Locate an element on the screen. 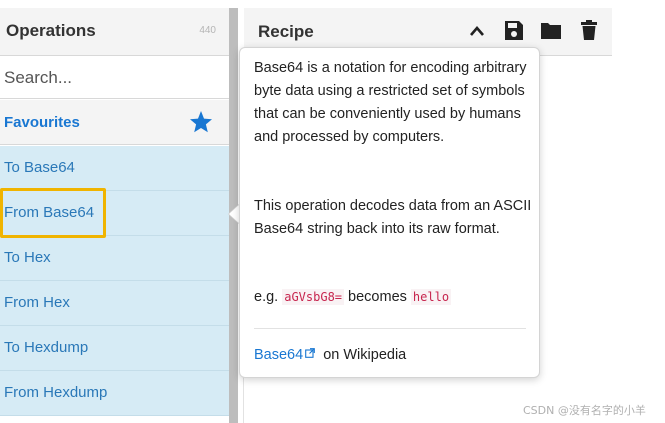 The height and width of the screenshot is (423, 665). highlight-box is located at coordinates (53, 213).